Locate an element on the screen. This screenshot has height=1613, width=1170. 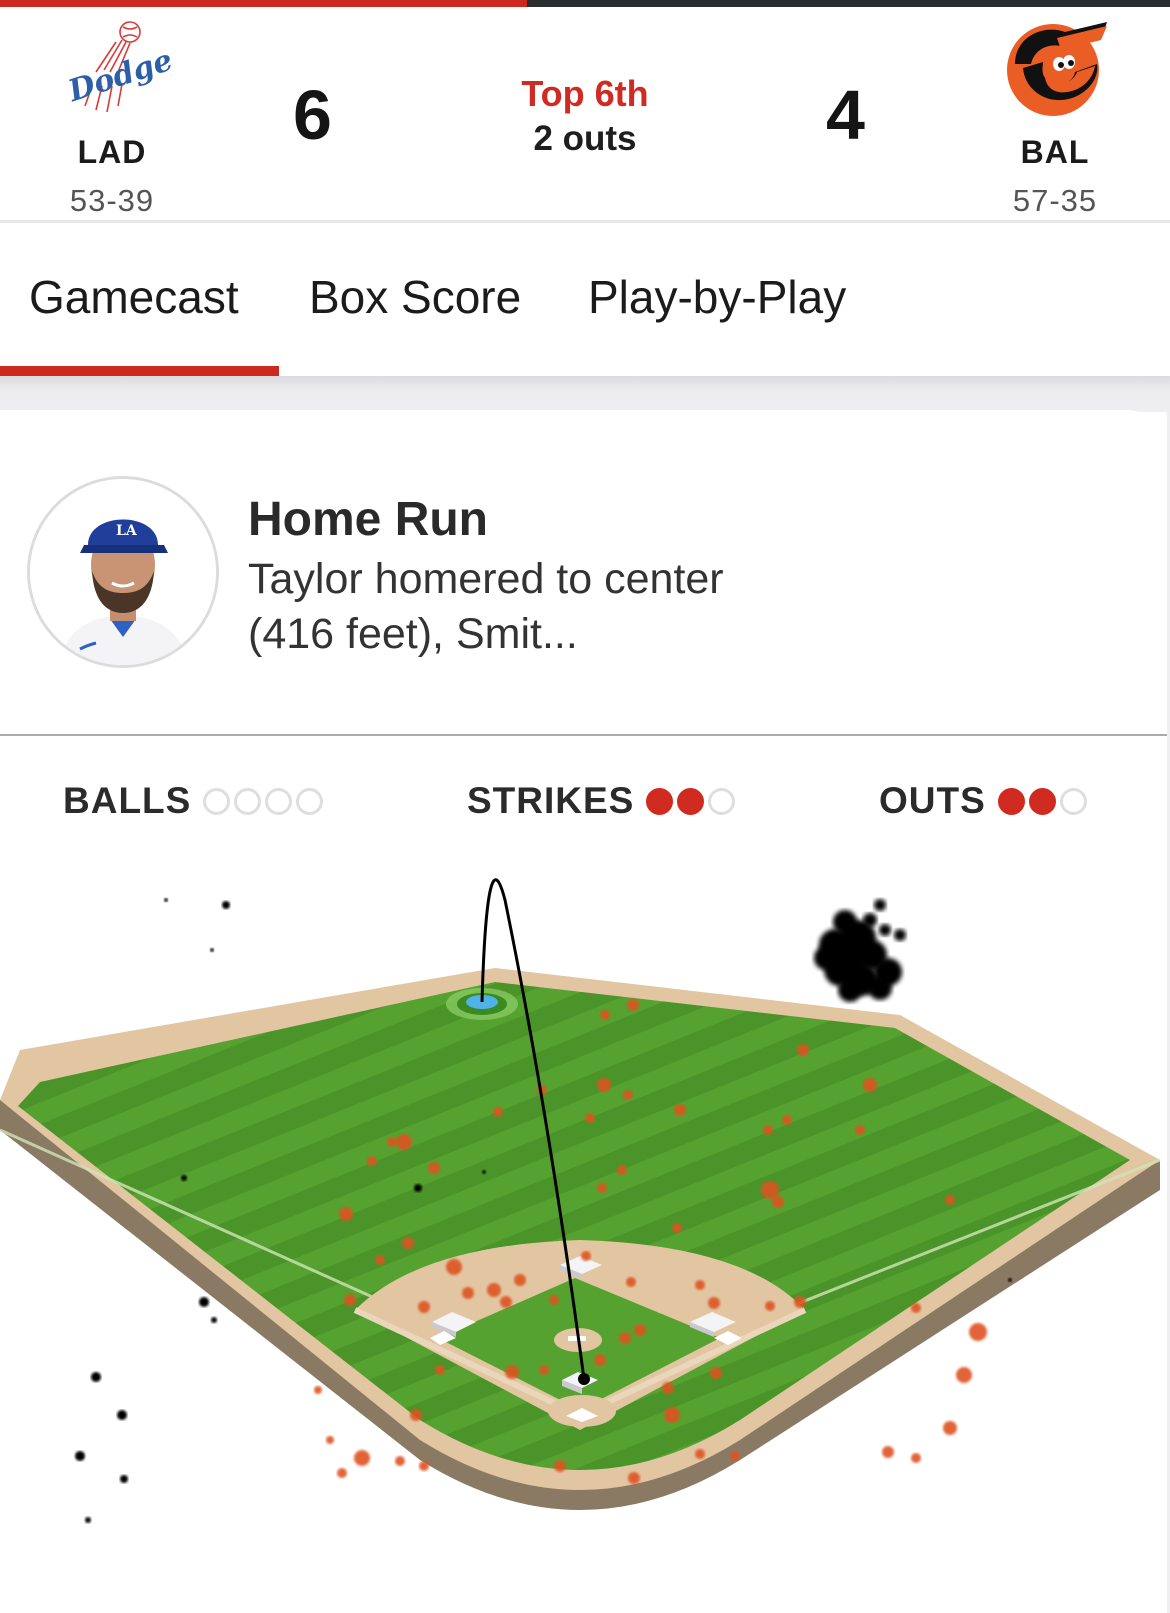
scoreboard: Dodgers LAD 53-39 6 Top 6th 2 outs 4 BAL is located at coordinates (585, 115).